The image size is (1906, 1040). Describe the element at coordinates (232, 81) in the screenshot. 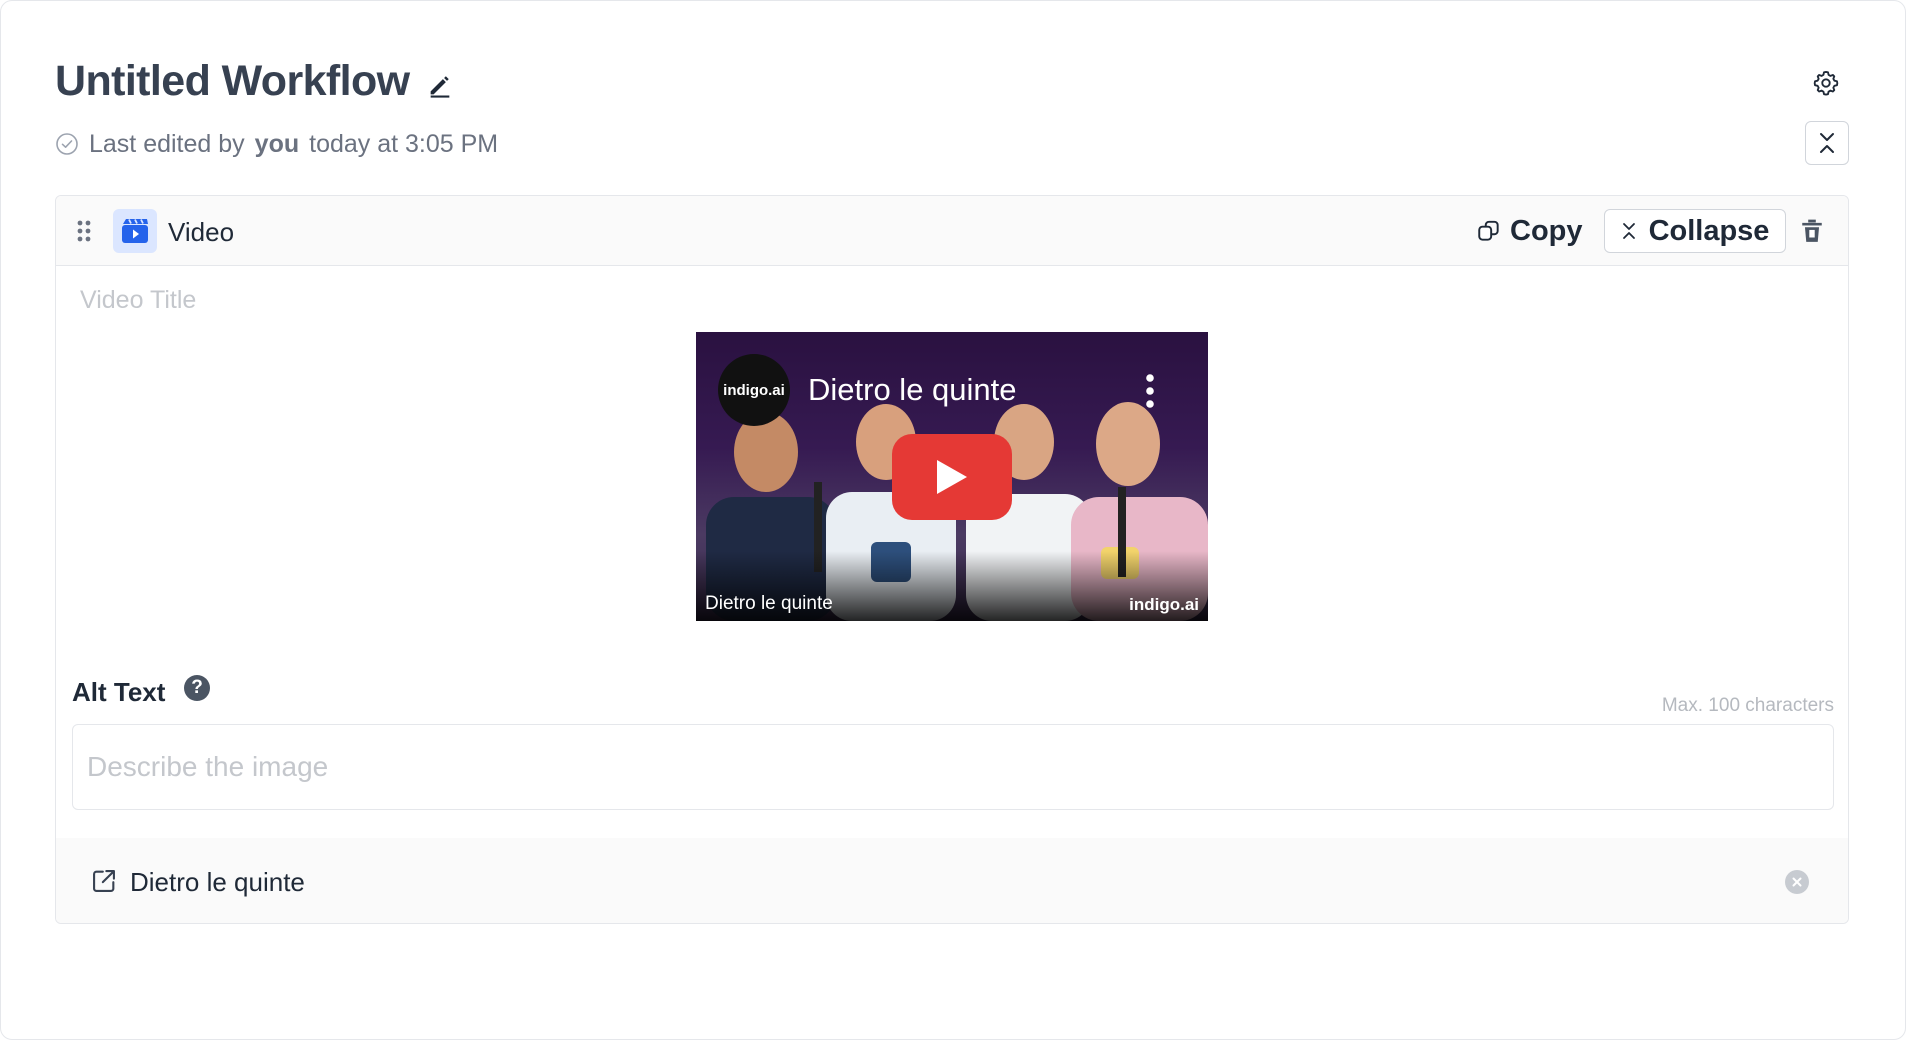

I see `page-title: Untitled Workflow` at that location.